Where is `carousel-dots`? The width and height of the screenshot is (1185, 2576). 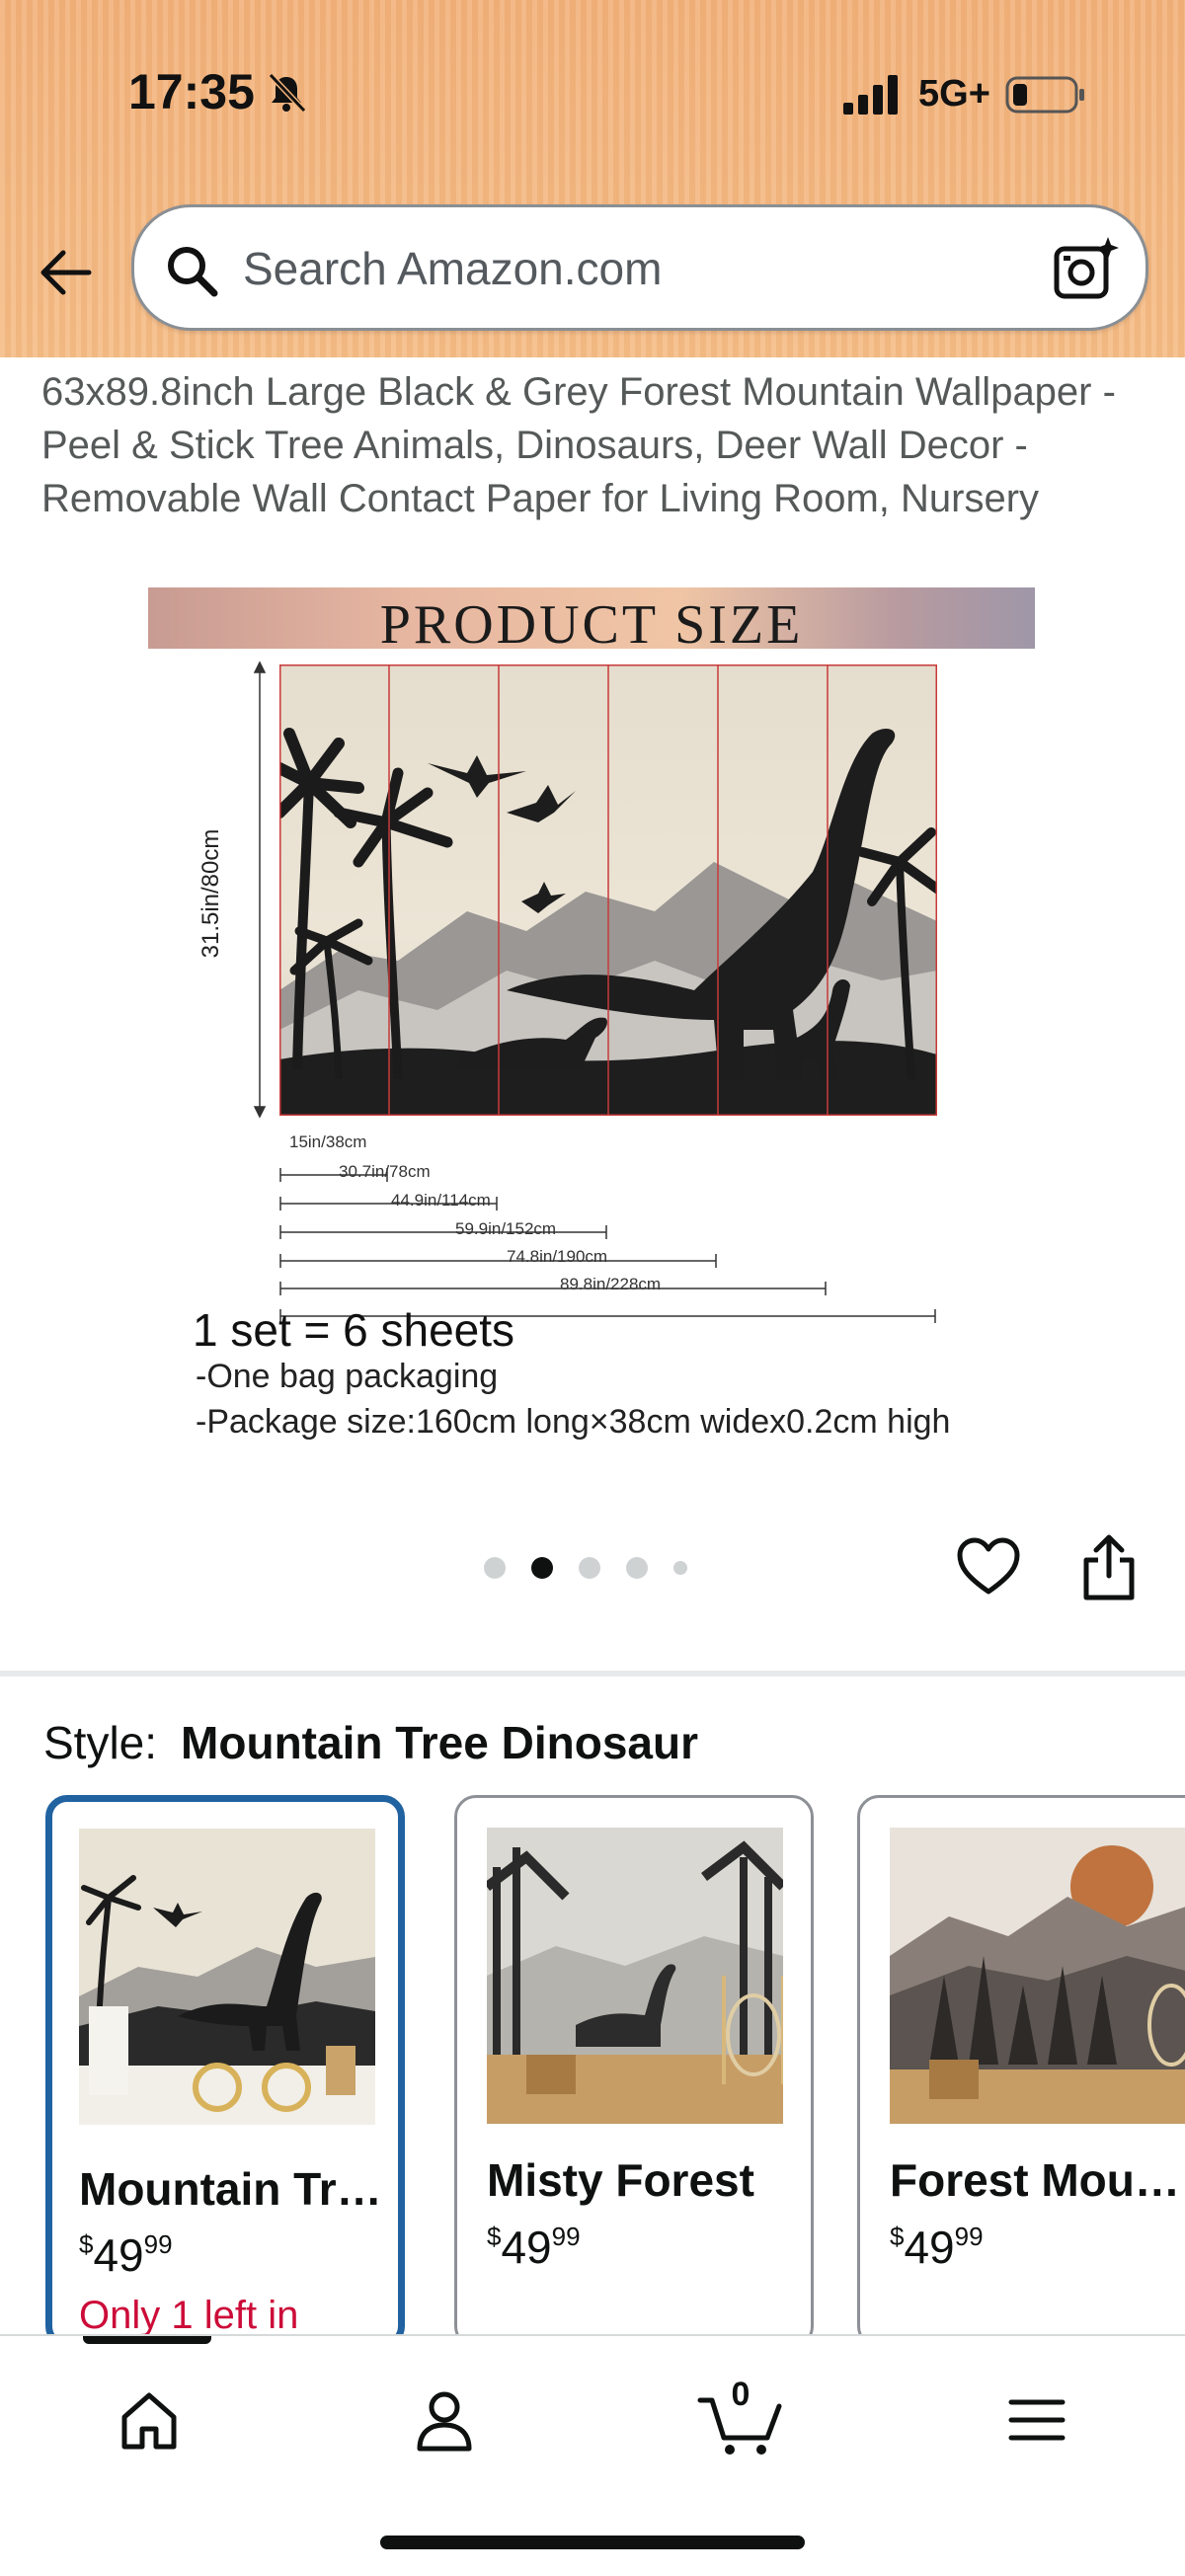
carousel-dots is located at coordinates (586, 1568).